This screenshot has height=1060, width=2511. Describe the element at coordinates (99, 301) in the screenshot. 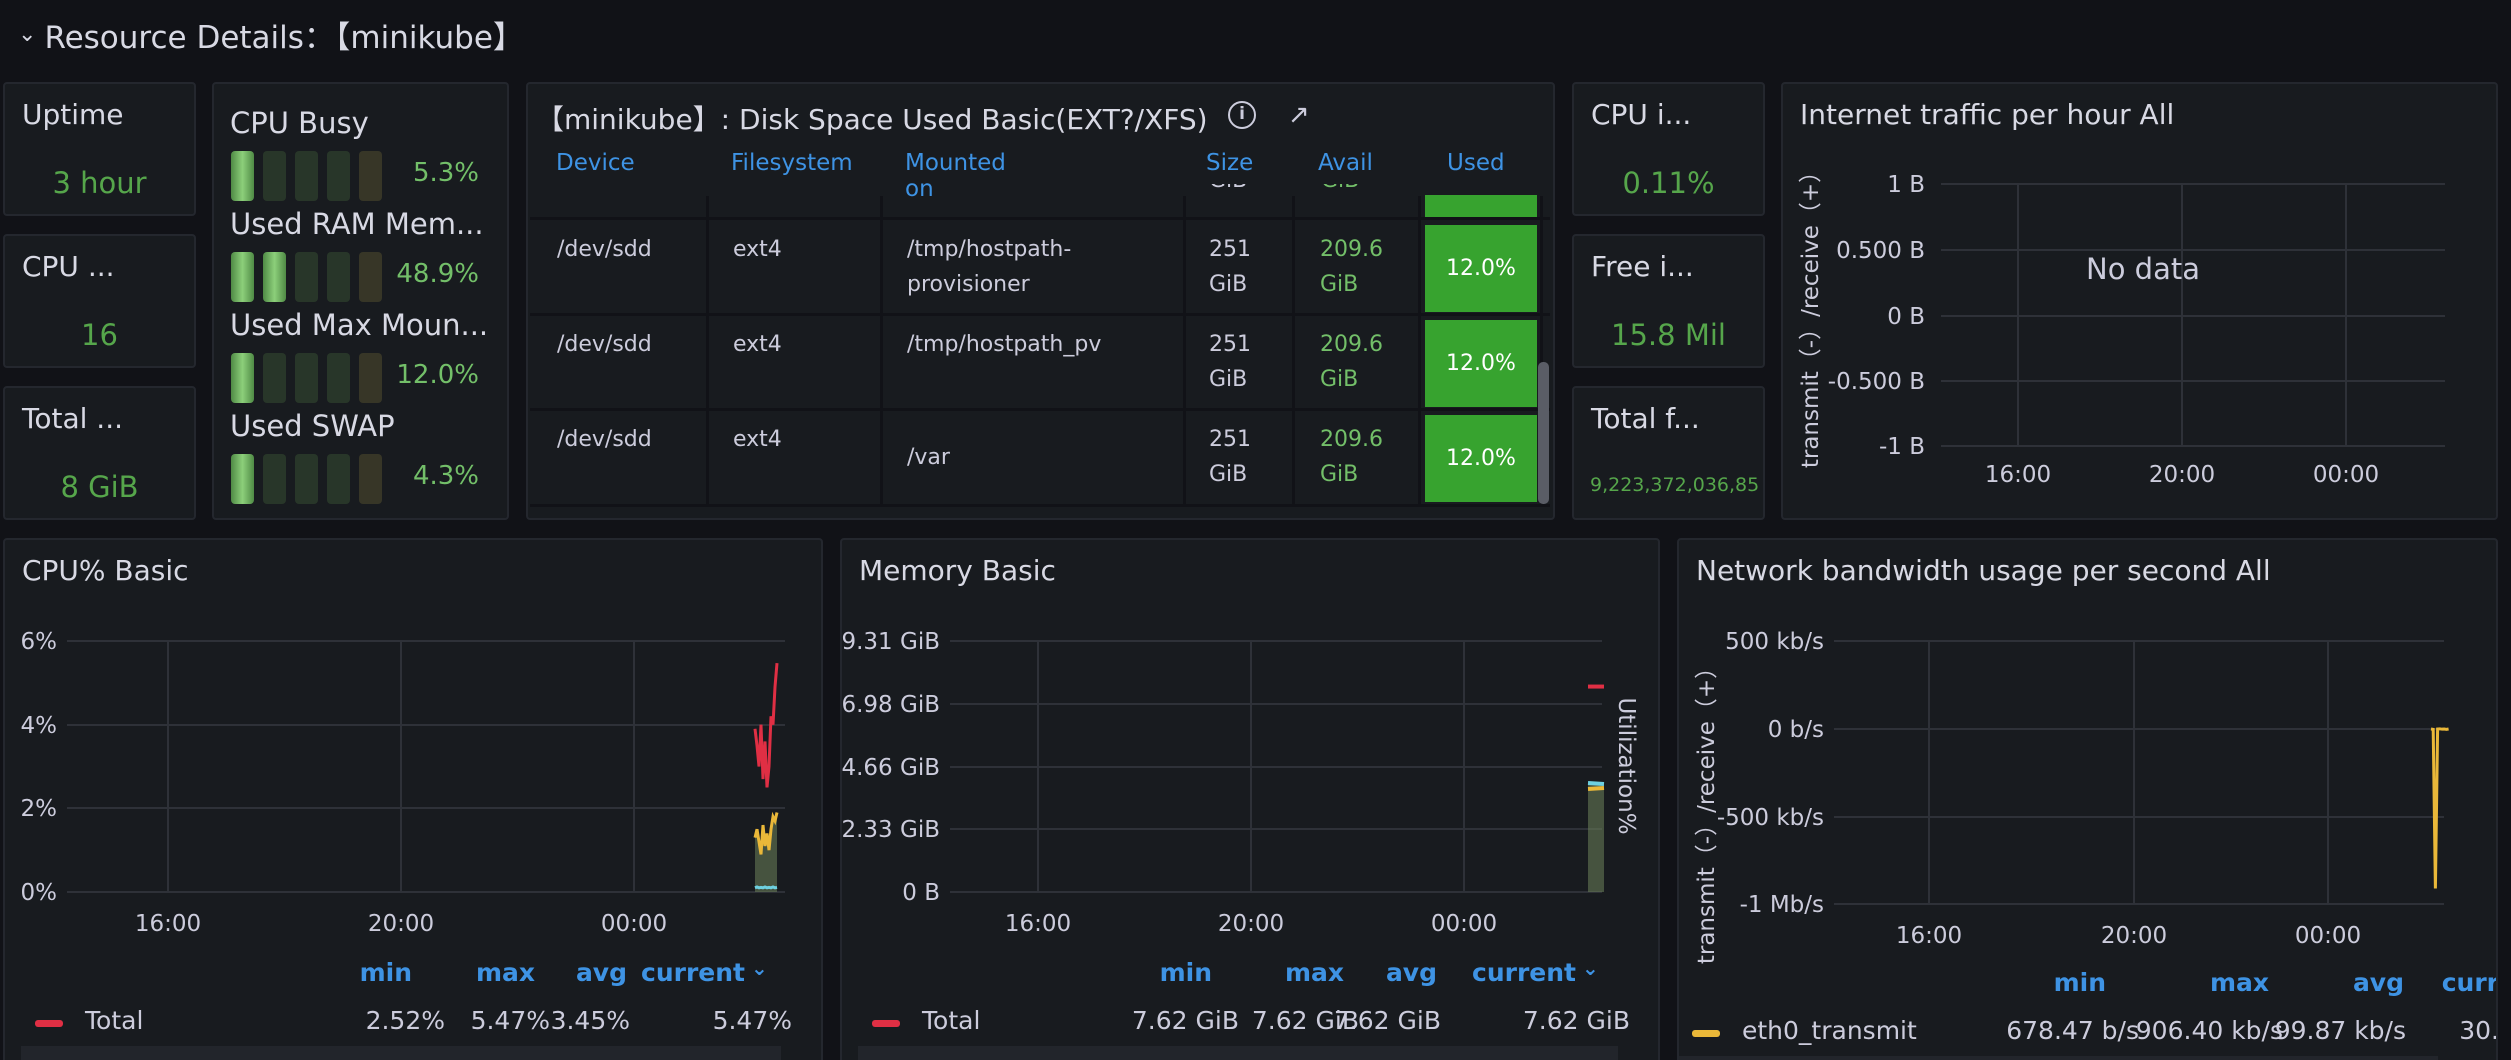

I see `cpu-cores-panel: CPU ... 16` at that location.